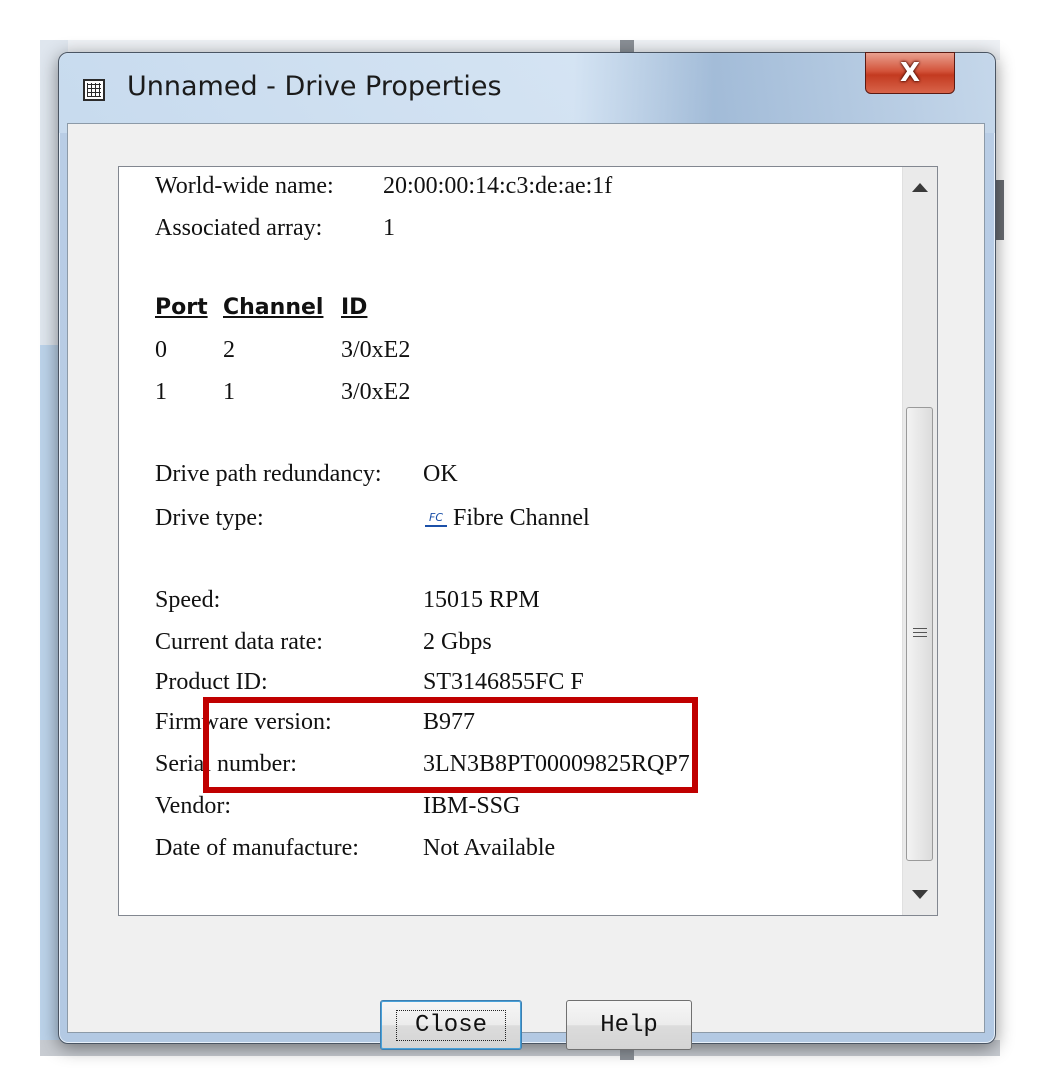 The height and width of the screenshot is (1086, 1040). What do you see at coordinates (161, 350) in the screenshot?
I see `port-cell: 0` at bounding box center [161, 350].